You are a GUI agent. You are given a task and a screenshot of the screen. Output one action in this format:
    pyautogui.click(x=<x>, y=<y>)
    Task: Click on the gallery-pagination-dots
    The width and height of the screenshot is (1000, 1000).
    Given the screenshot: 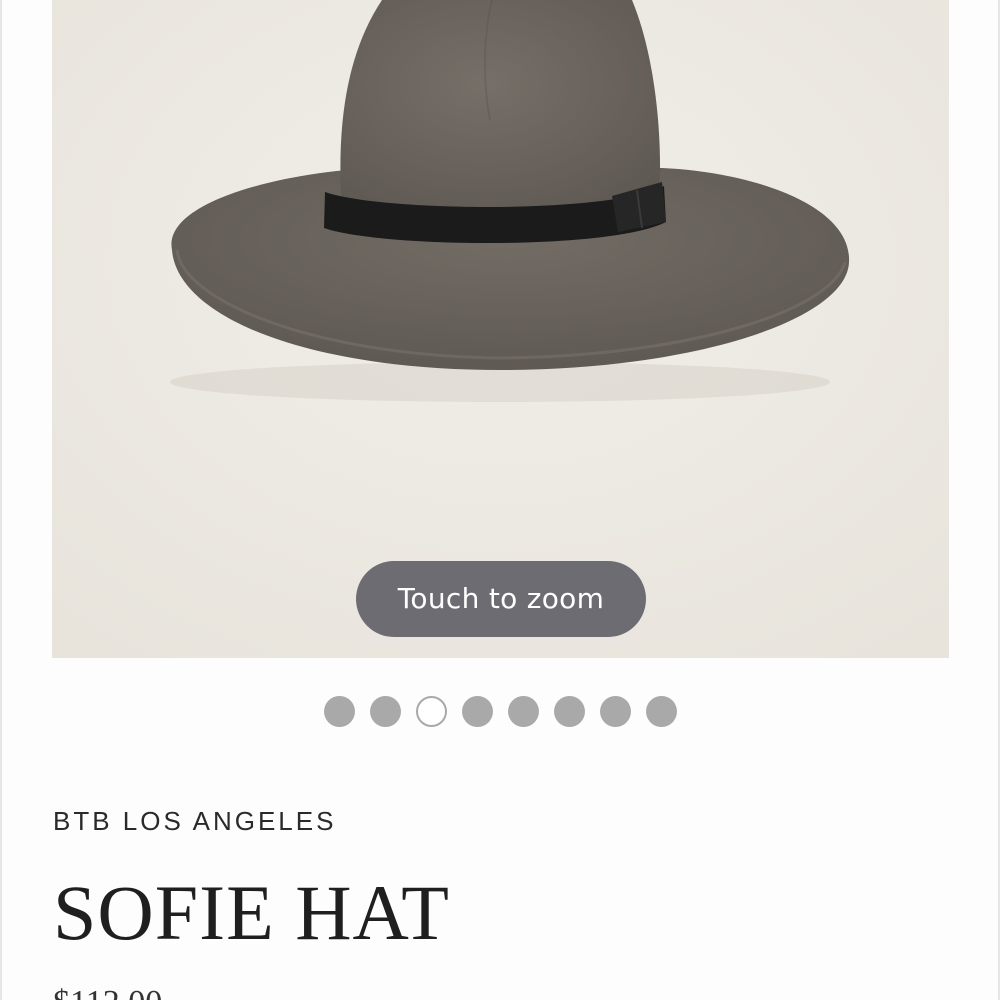 What is the action you would take?
    pyautogui.click(x=500, y=712)
    